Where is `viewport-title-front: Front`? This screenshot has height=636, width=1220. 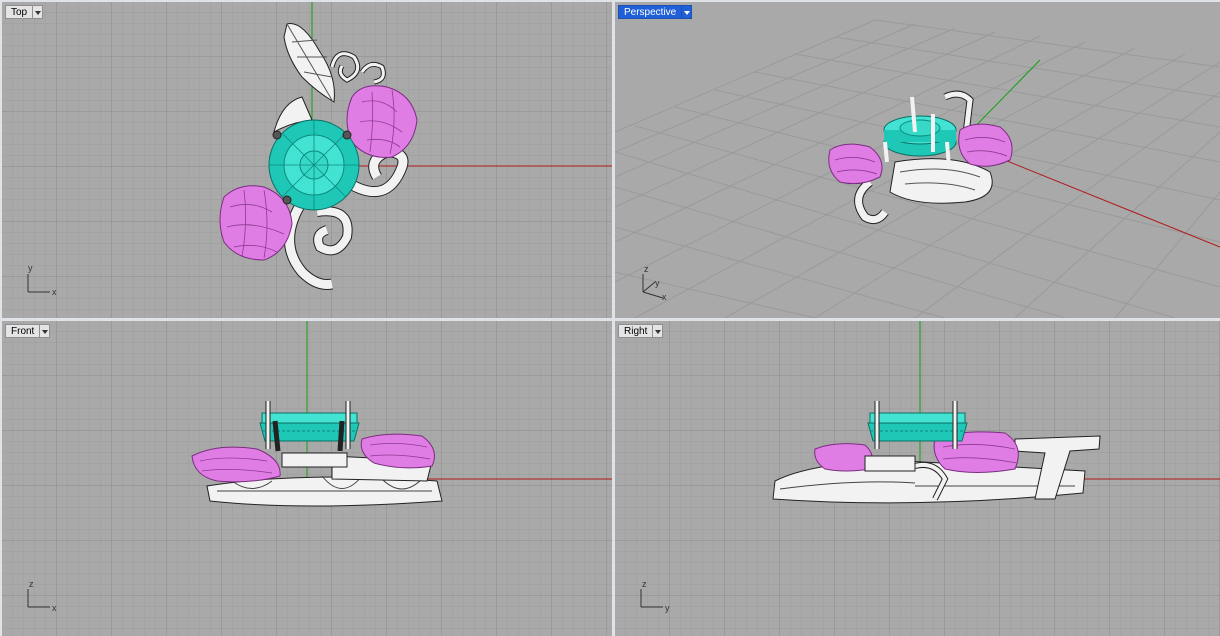 viewport-title-front: Front is located at coordinates (28, 331).